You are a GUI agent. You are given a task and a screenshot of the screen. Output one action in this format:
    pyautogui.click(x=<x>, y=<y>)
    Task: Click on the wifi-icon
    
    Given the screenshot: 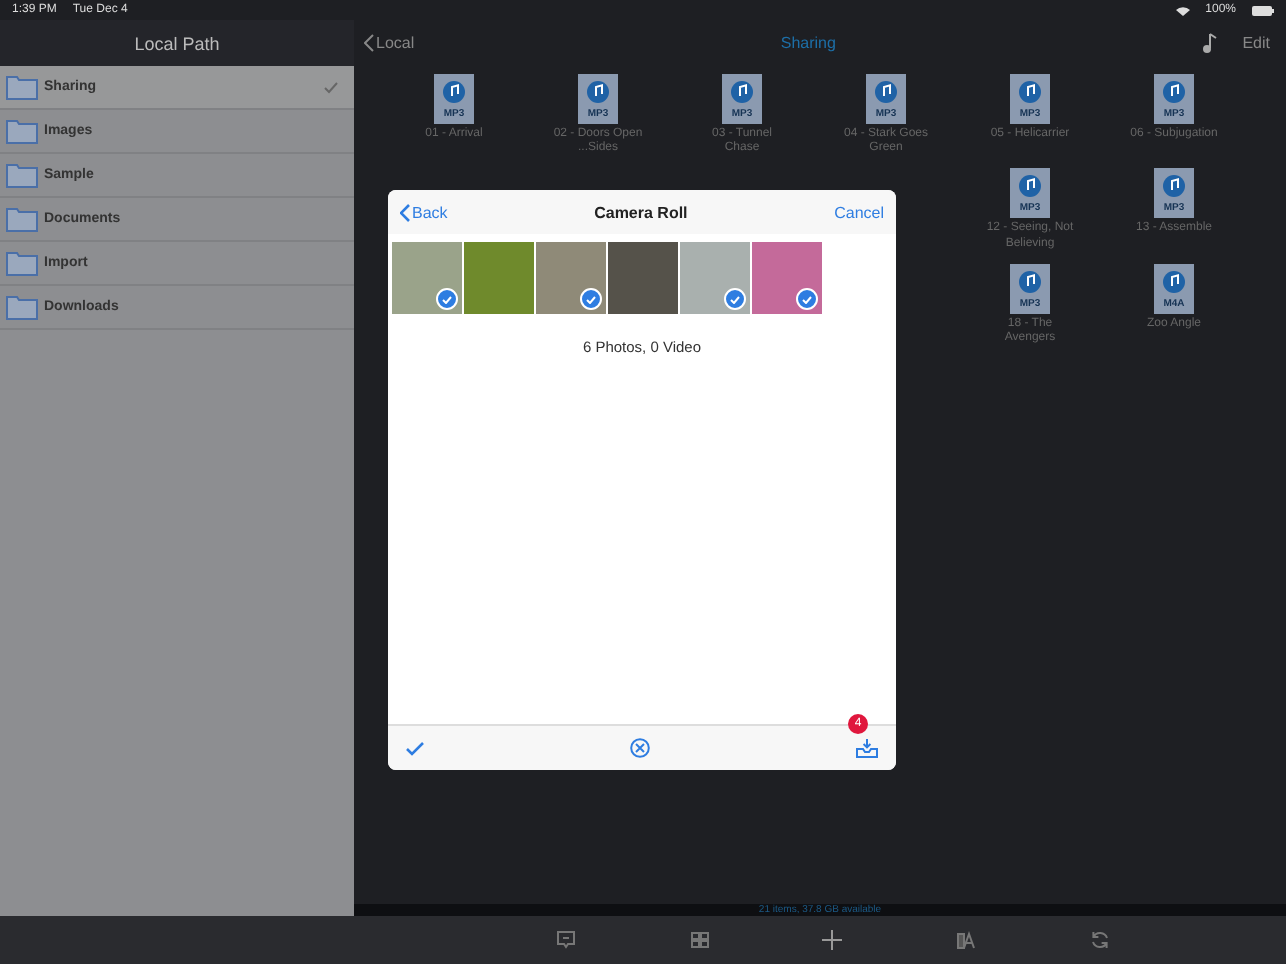 What is the action you would take?
    pyautogui.click(x=1182, y=10)
    